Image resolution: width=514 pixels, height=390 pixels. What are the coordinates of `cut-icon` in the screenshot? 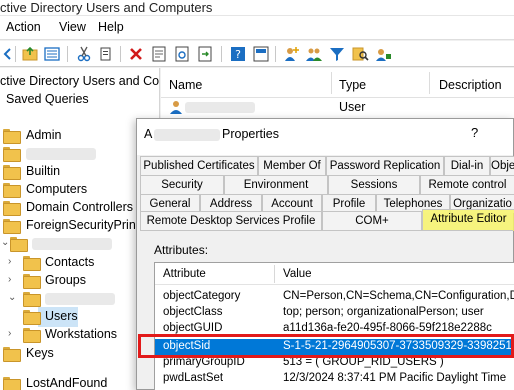 It's located at (84, 54).